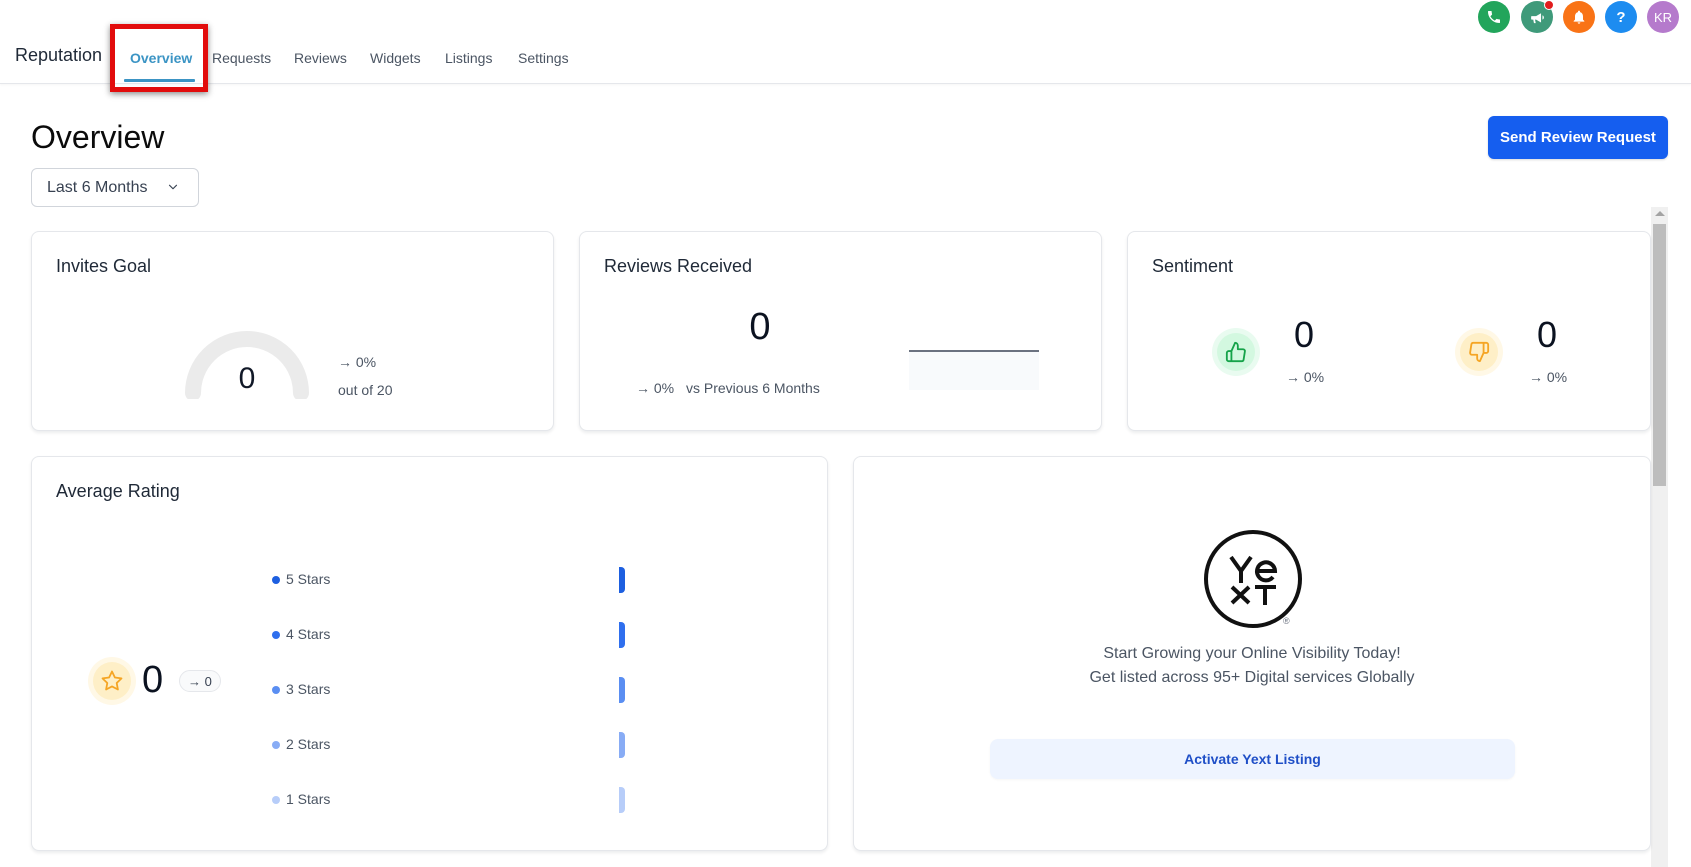 Image resolution: width=1691 pixels, height=867 pixels. I want to click on sentiment-title: Sentiment, so click(1193, 266).